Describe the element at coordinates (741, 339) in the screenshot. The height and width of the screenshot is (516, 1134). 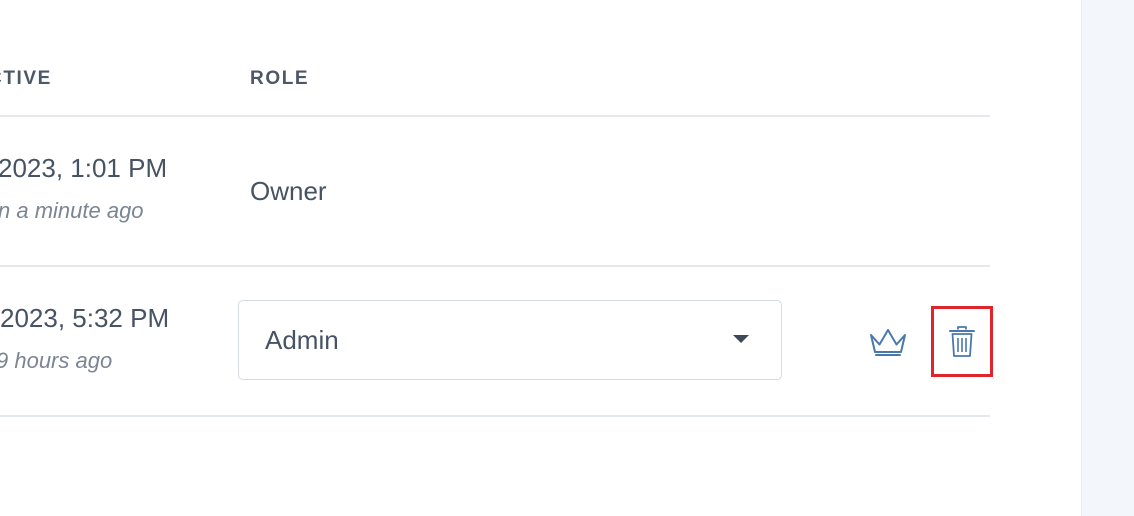
I see `chevron-down-icon` at that location.